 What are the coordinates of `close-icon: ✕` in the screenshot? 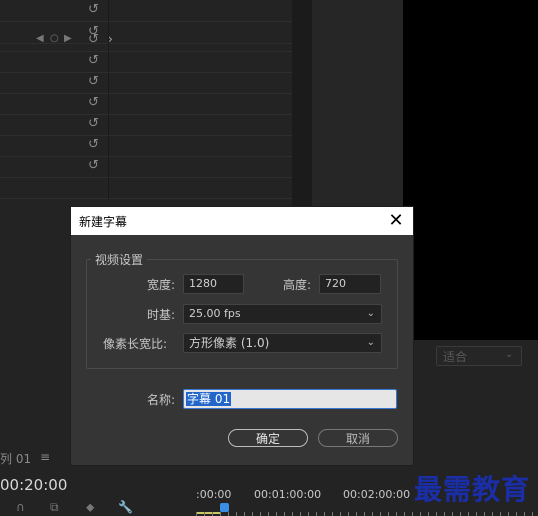 It's located at (396, 221).